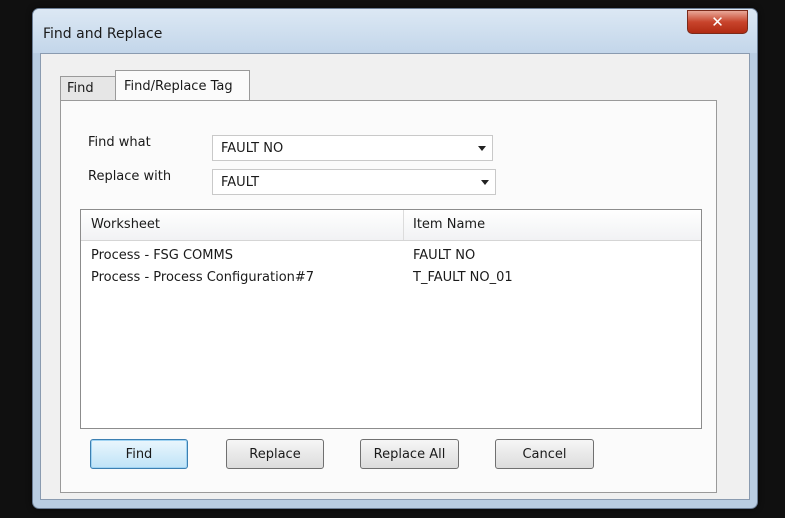 Image resolution: width=785 pixels, height=518 pixels. What do you see at coordinates (352, 148) in the screenshot?
I see `find-what-combobox: FAULT NO` at bounding box center [352, 148].